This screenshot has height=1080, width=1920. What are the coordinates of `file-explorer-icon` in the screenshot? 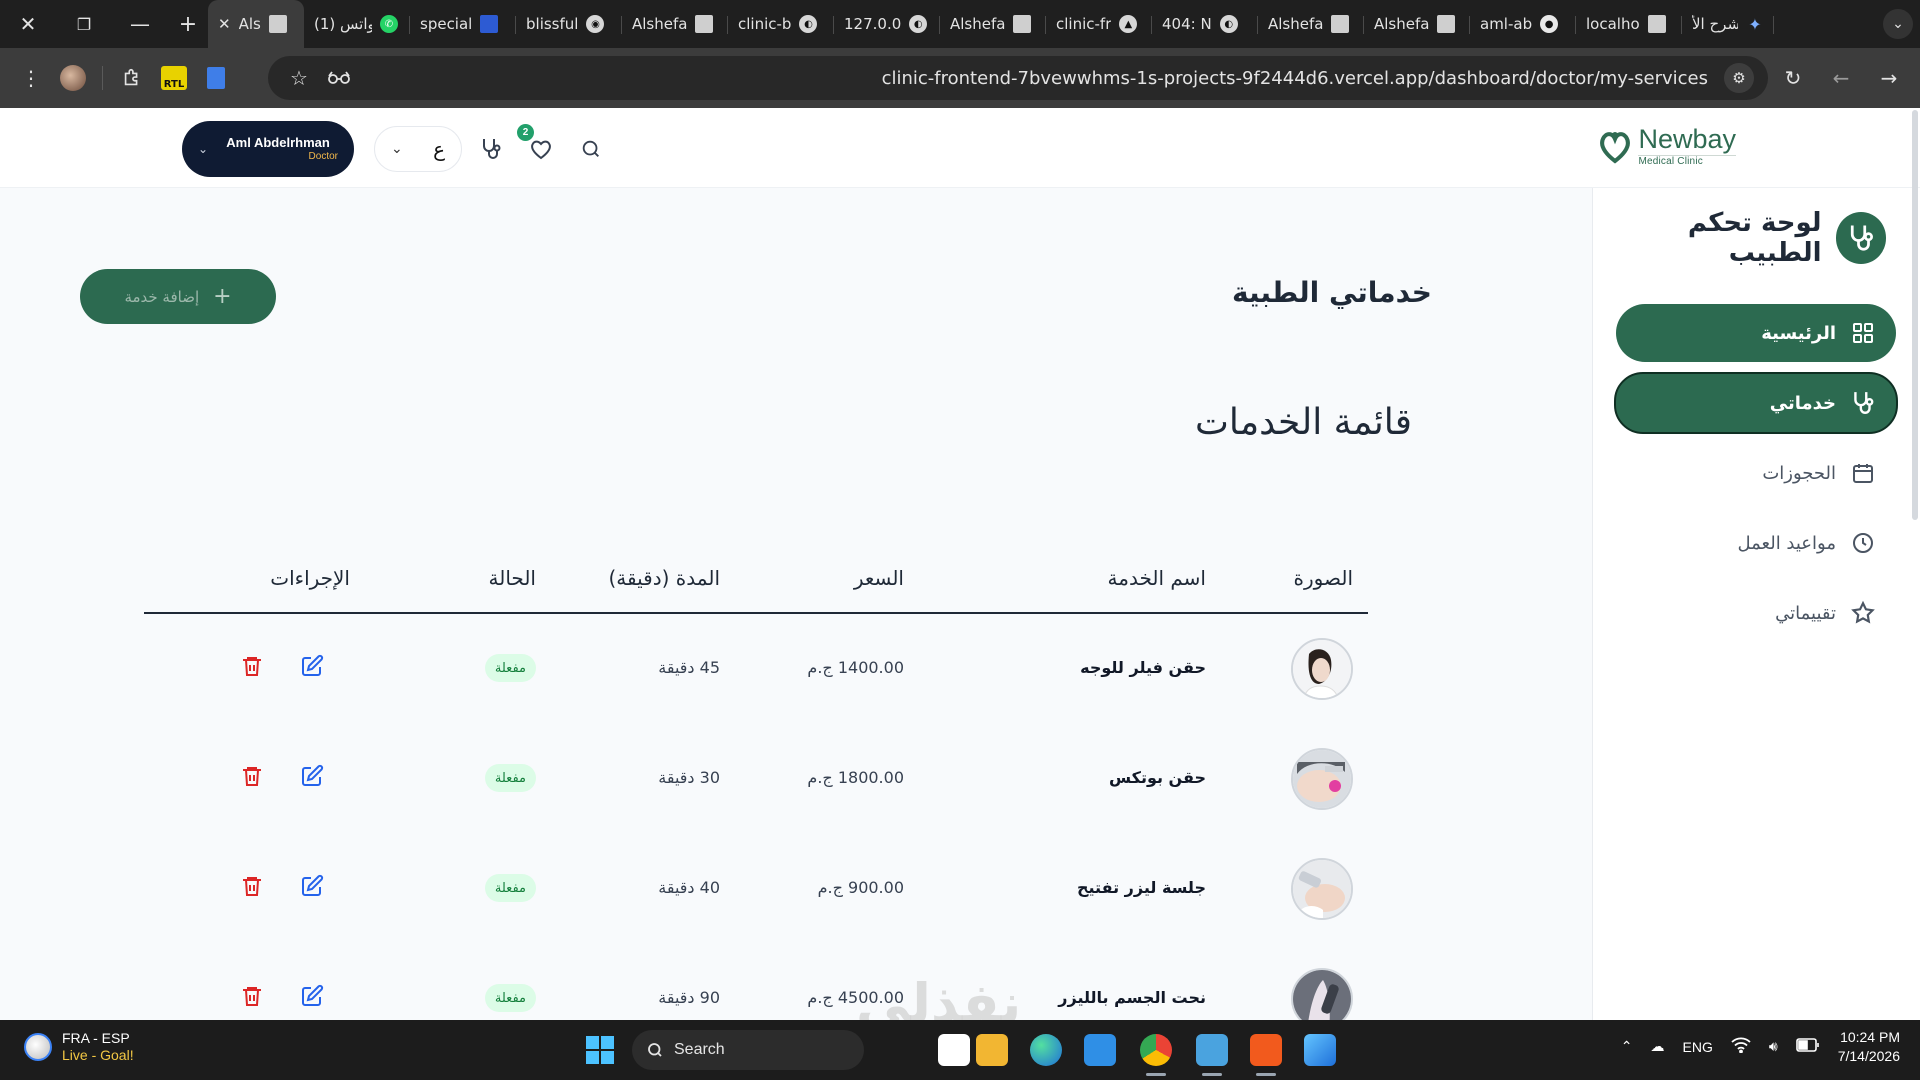 It's located at (992, 1050).